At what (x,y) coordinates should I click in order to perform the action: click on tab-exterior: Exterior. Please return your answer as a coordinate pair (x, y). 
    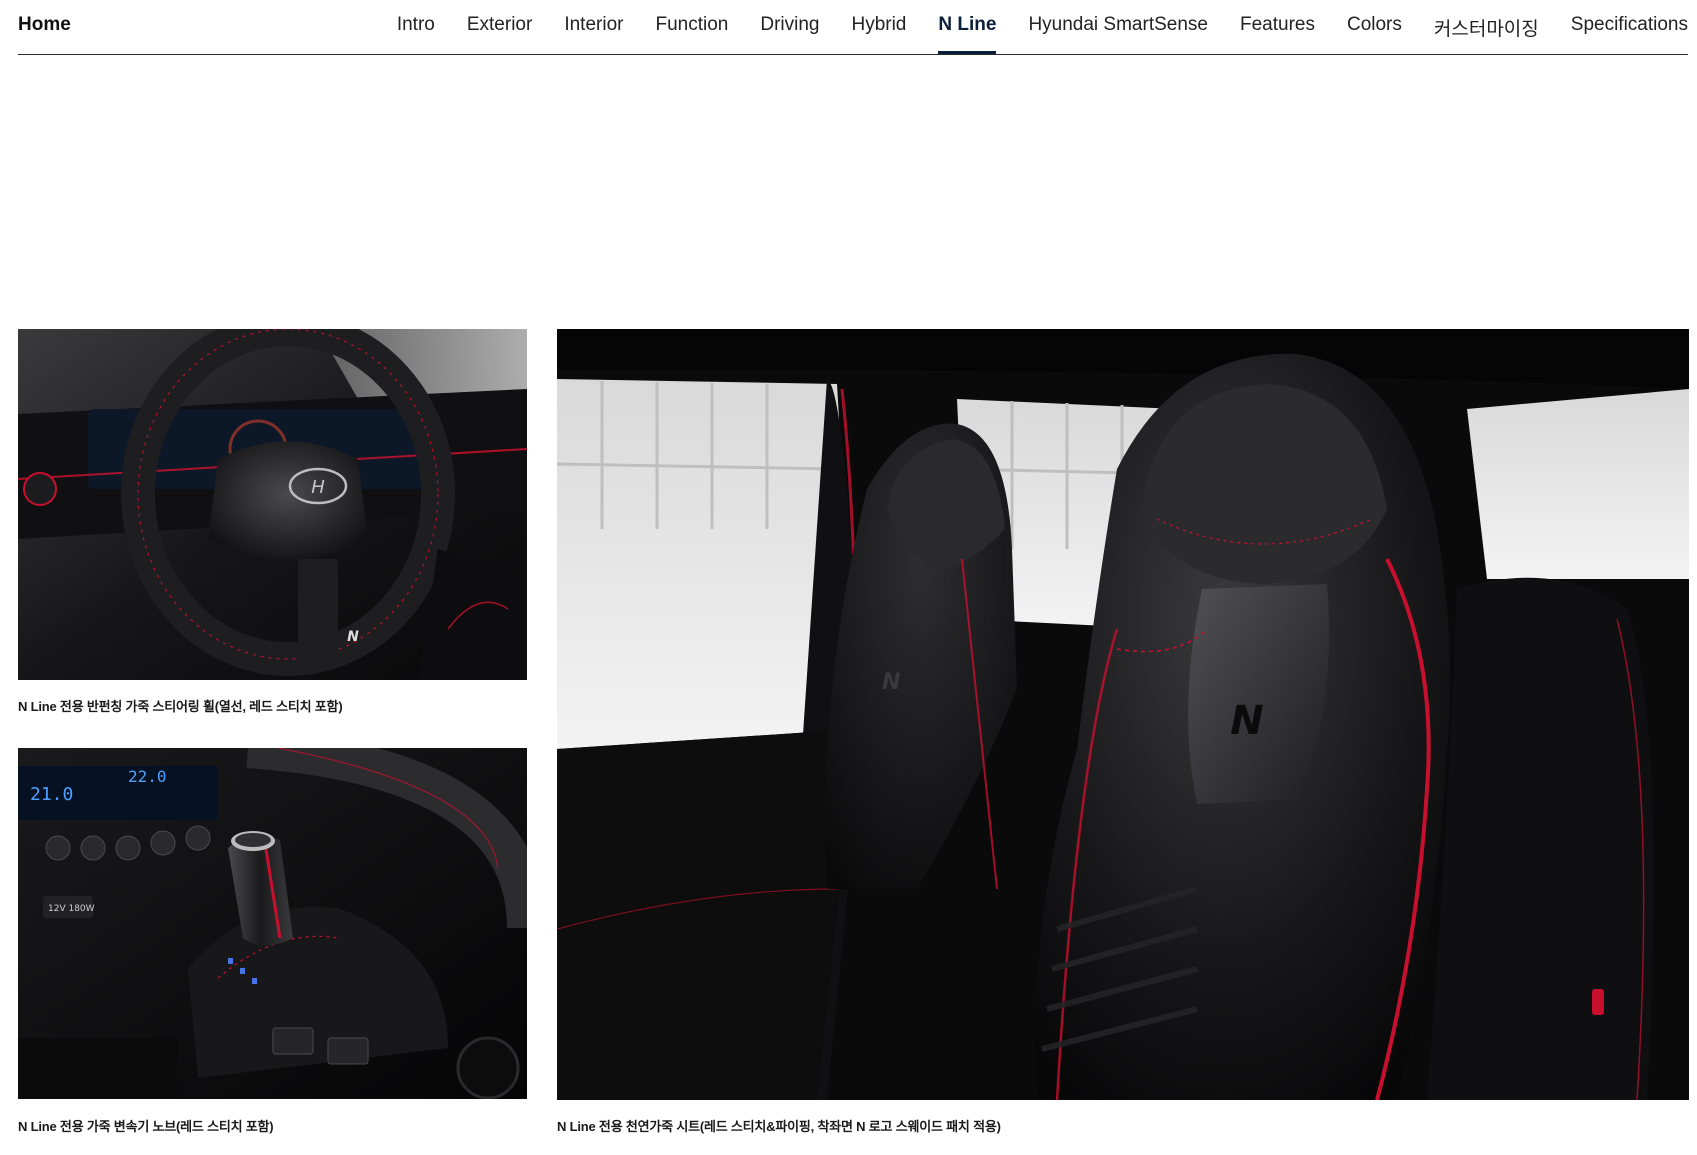
    Looking at the image, I should click on (499, 27).